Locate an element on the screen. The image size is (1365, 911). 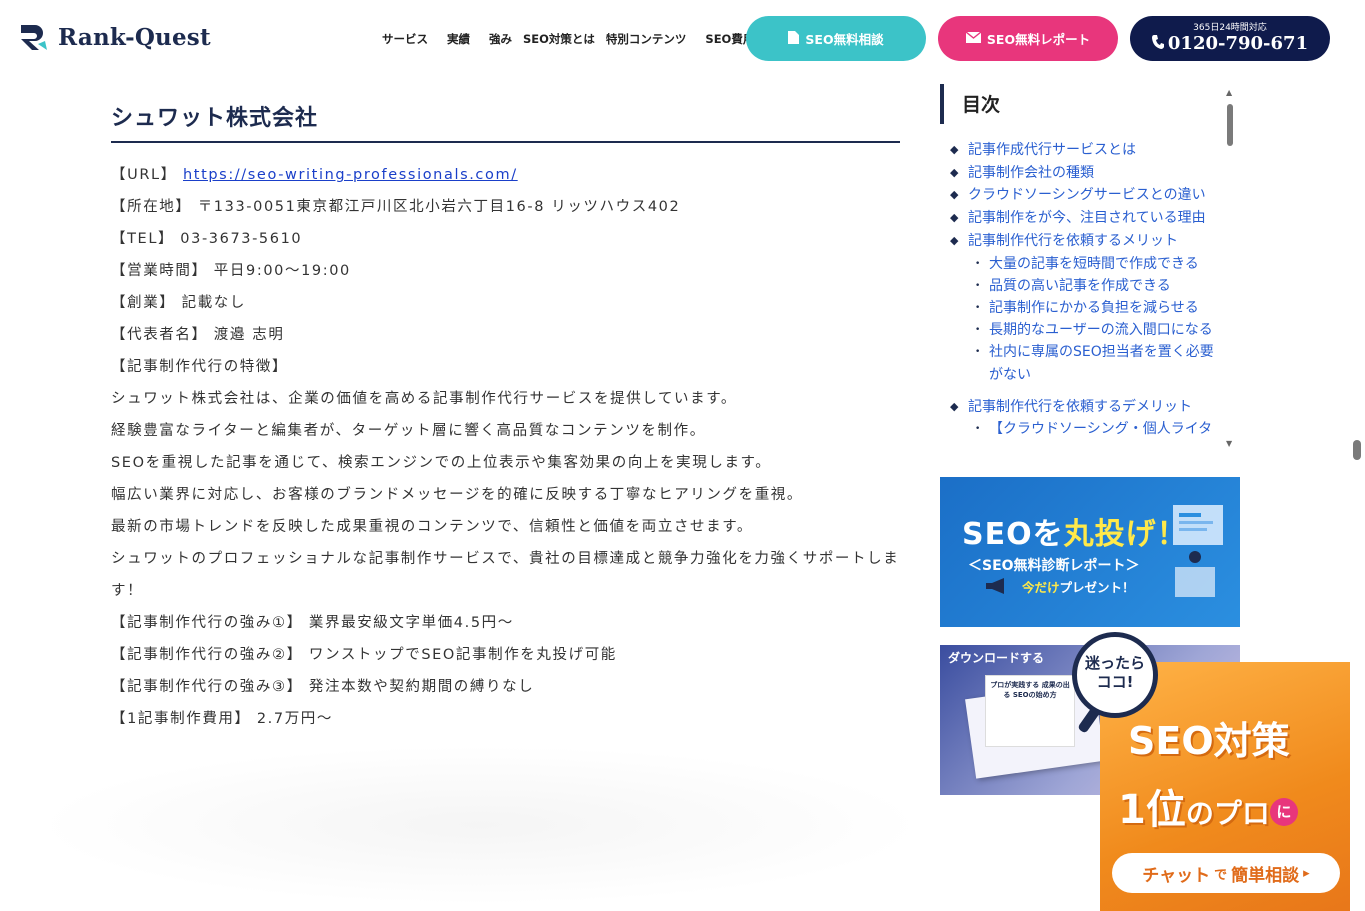
nav-item-special-content: 特別コンテンツ is located at coordinates (646, 39).